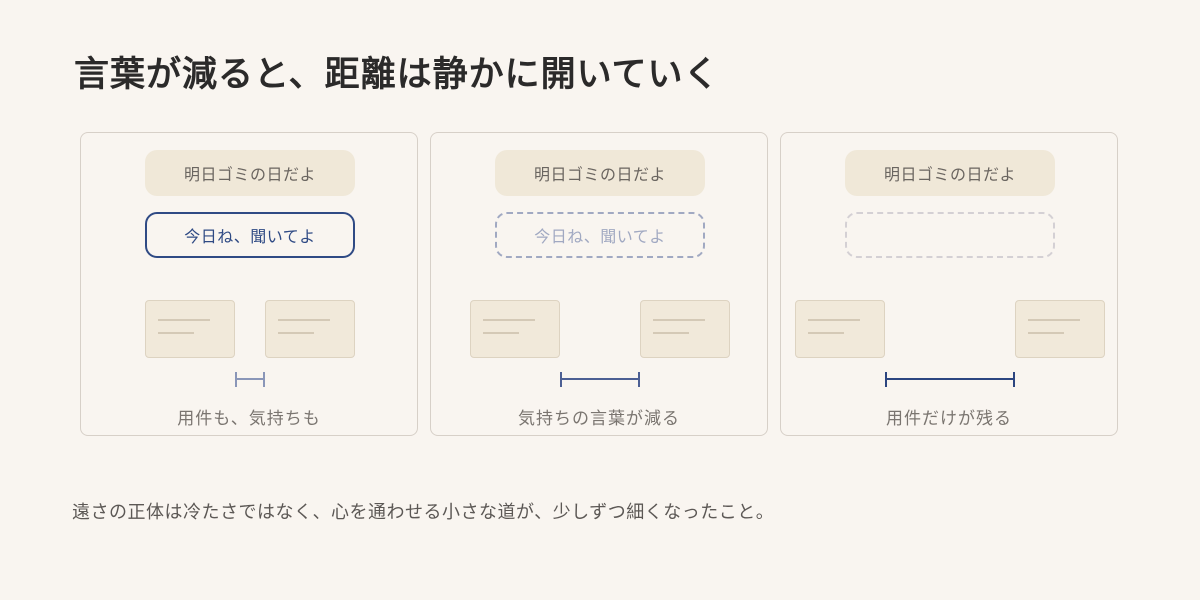 This screenshot has height=600, width=1200. I want to click on panel-caption: 用件だけが残る, so click(949, 419).